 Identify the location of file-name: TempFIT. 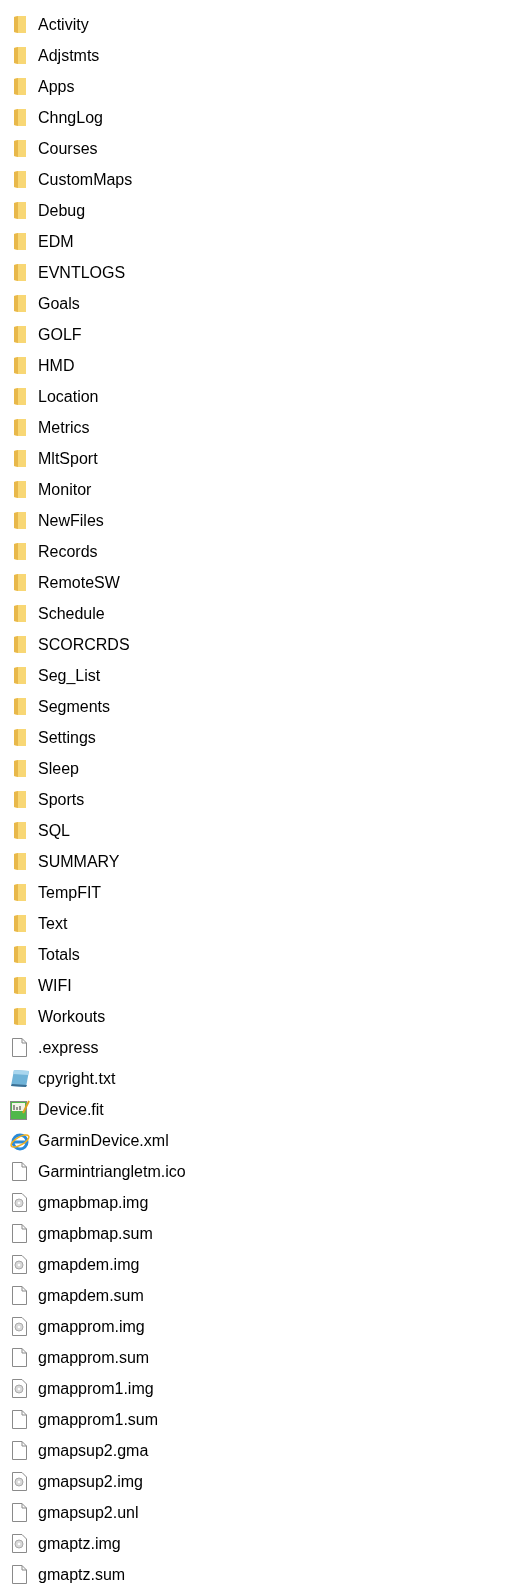
(70, 892).